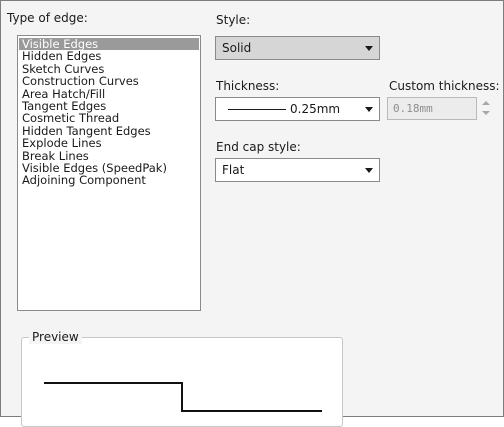 Image resolution: width=504 pixels, height=427 pixels. I want to click on thickness-value: 0.25mm, so click(315, 109).